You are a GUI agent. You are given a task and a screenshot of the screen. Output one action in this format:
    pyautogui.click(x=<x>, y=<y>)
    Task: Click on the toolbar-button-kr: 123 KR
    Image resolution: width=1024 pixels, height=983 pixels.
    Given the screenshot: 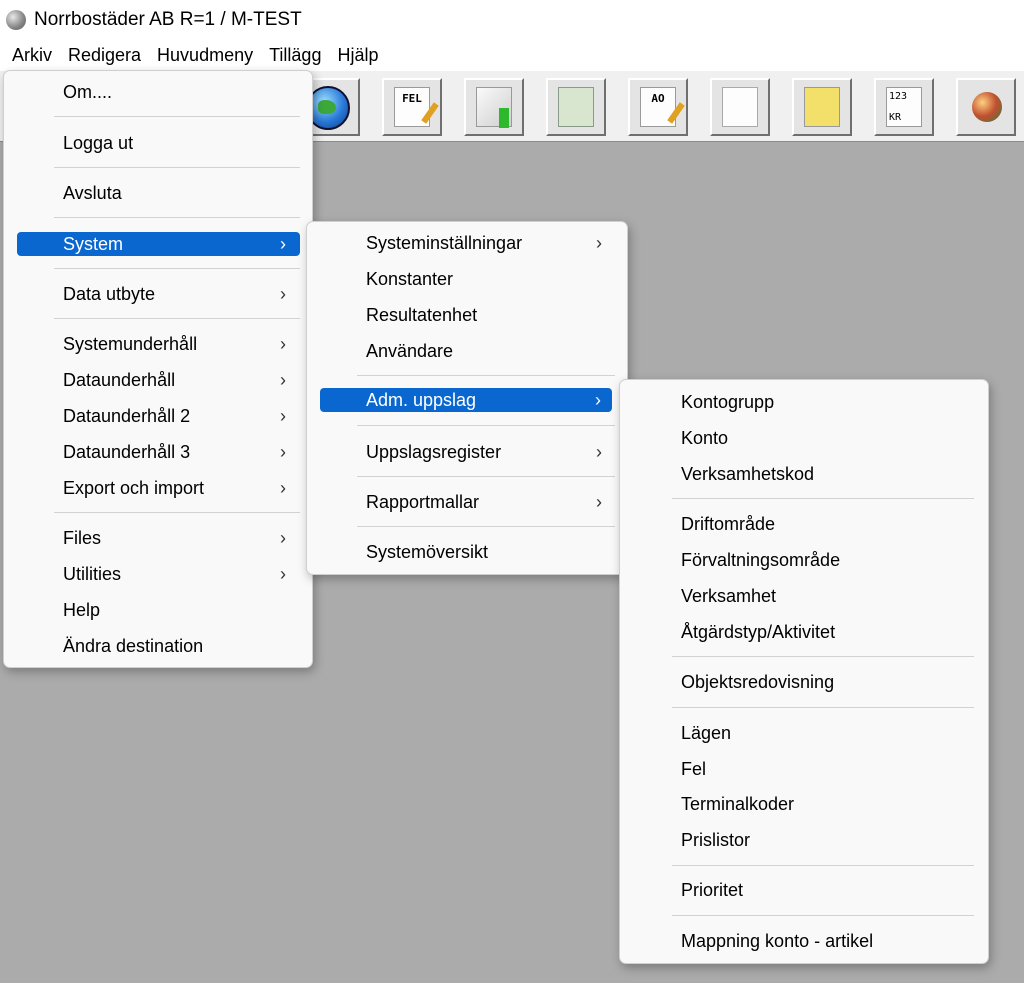 What is the action you would take?
    pyautogui.click(x=904, y=107)
    